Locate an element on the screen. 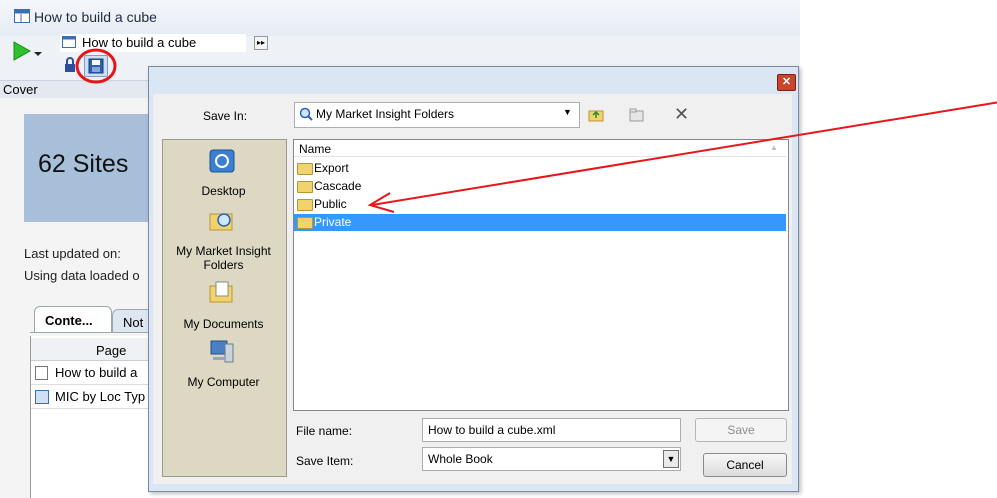 The image size is (997, 498). market-insight-label: My Market Insight Folders is located at coordinates (223, 258).